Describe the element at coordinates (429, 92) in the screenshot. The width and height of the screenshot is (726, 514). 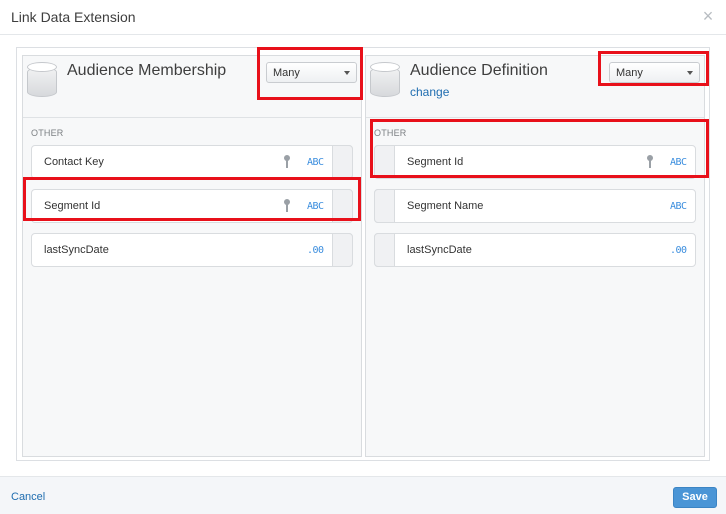
I see `change-link: change` at that location.